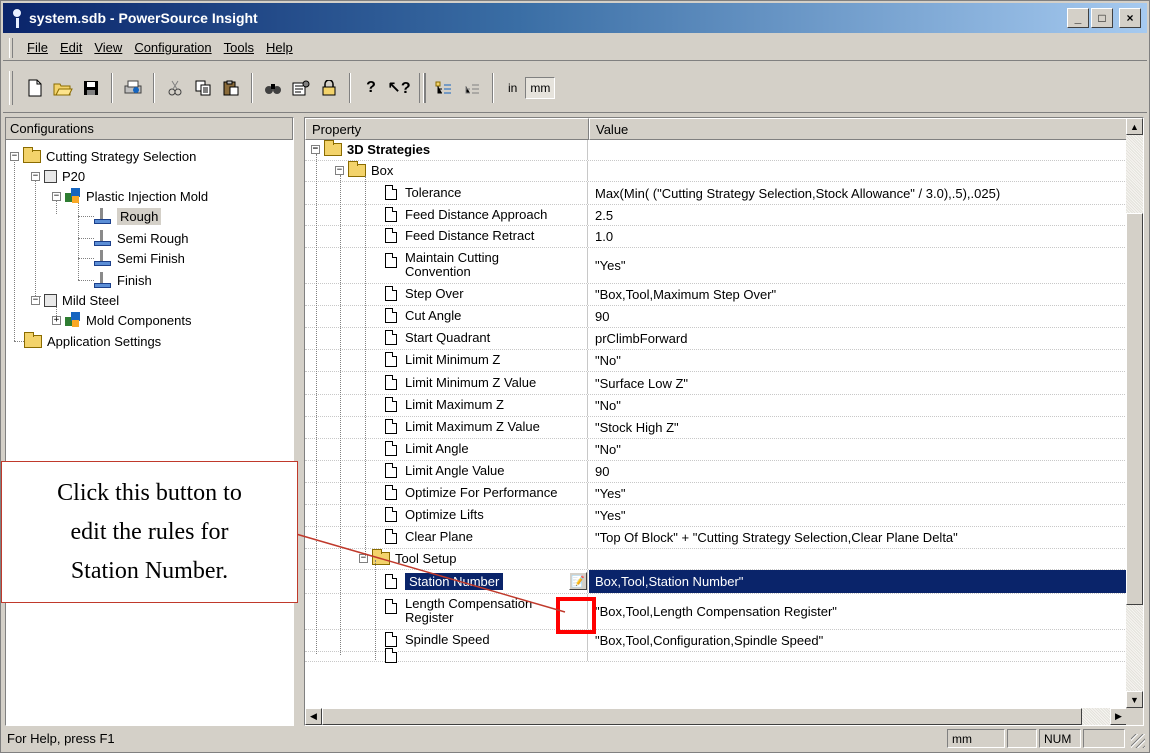 Image resolution: width=1150 pixels, height=753 pixels. Describe the element at coordinates (17, 18) in the screenshot. I see `app-icon` at that location.